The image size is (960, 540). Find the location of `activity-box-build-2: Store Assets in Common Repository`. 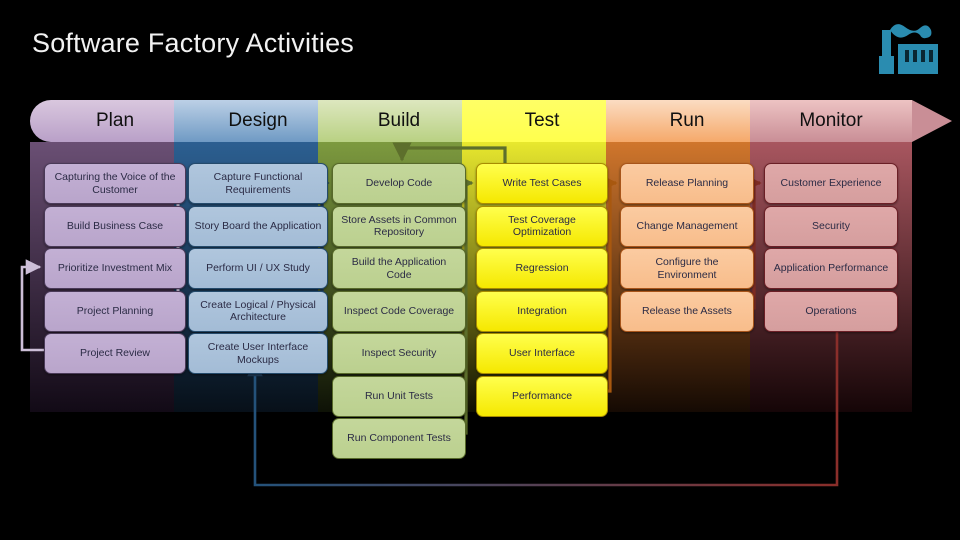

activity-box-build-2: Store Assets in Common Repository is located at coordinates (399, 226).